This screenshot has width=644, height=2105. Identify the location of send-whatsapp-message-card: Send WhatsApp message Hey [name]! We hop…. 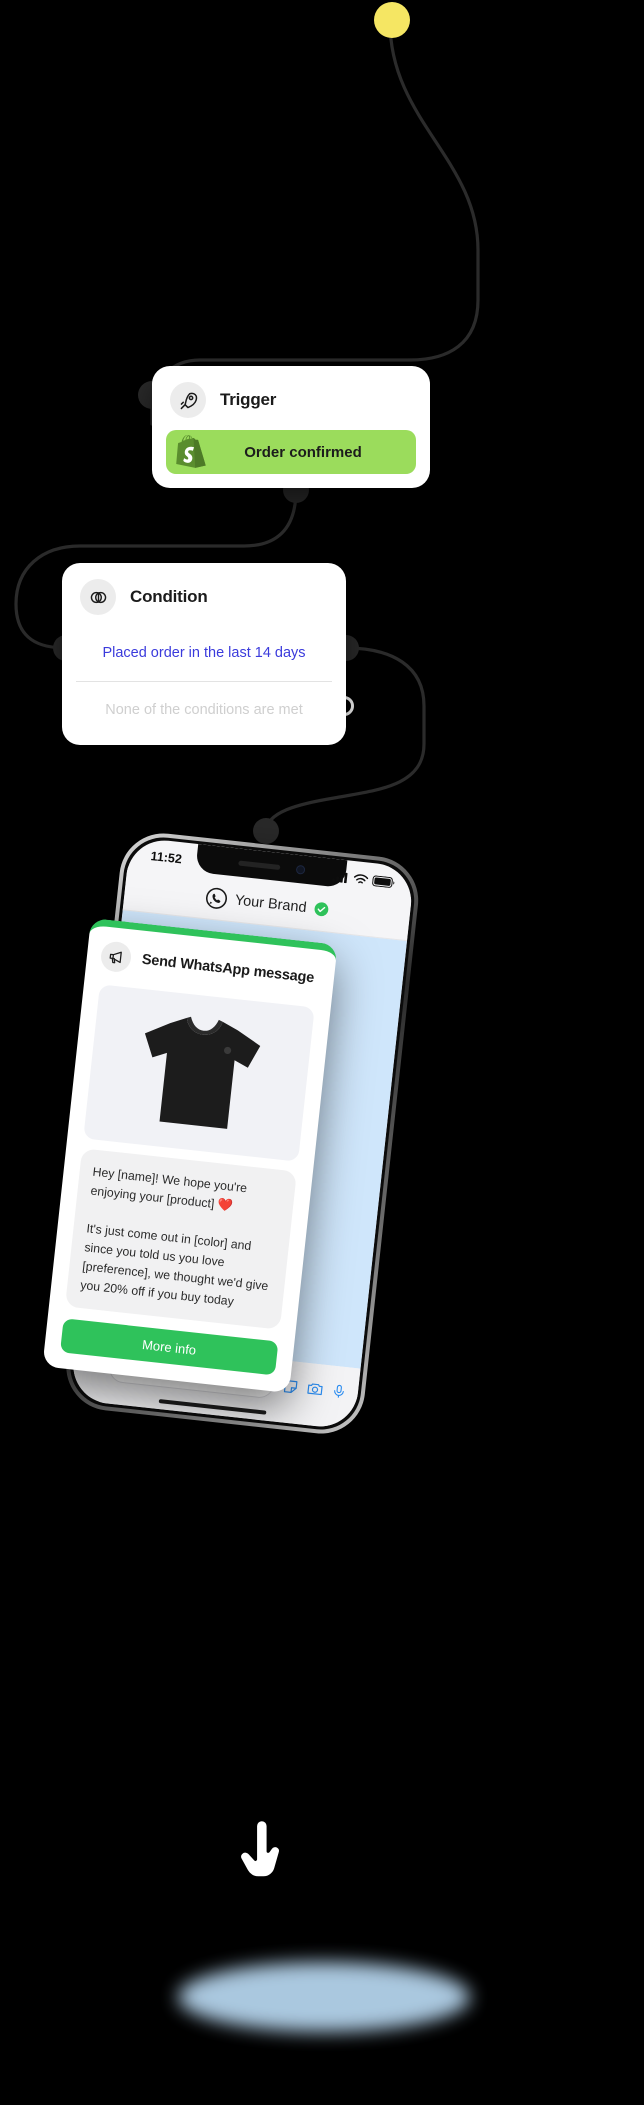
(190, 1155).